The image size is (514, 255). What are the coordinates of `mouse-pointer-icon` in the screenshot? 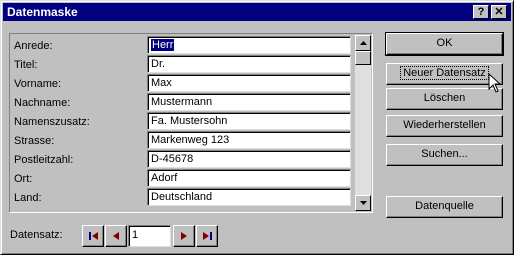 It's located at (495, 83).